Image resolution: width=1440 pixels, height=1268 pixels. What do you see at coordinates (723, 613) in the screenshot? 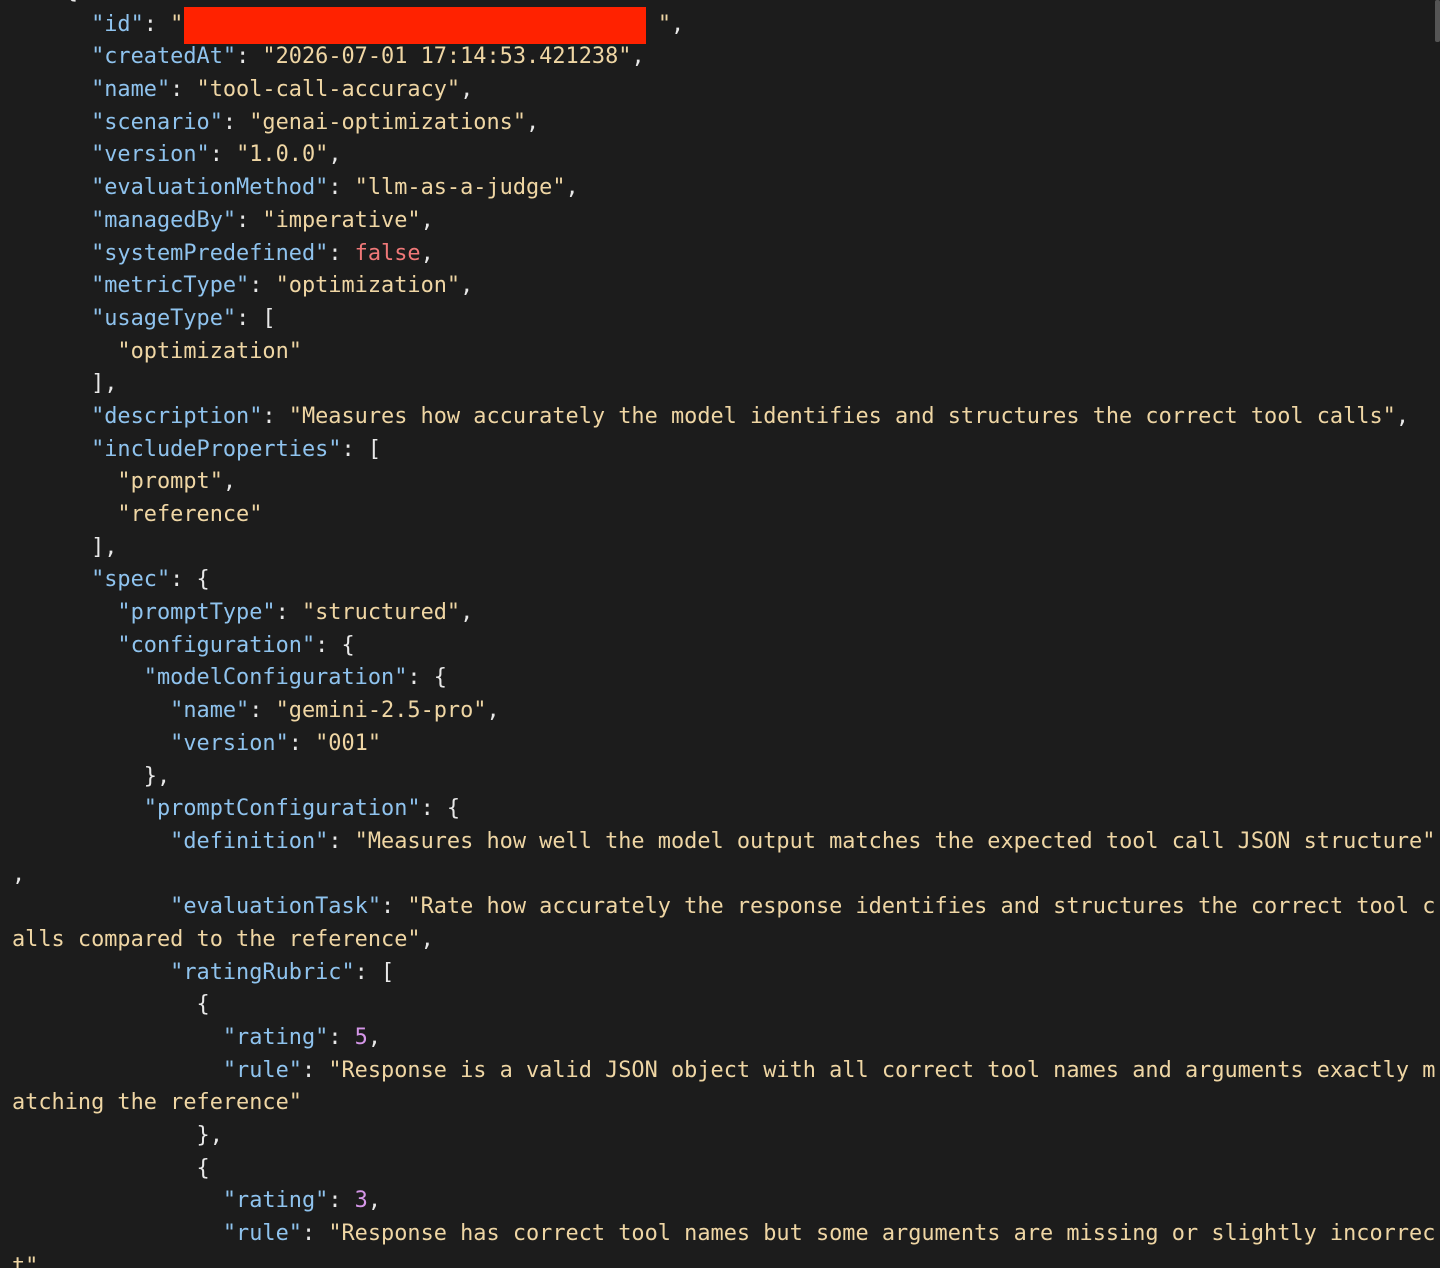
I see `code-line: "promptType": "structured",` at bounding box center [723, 613].